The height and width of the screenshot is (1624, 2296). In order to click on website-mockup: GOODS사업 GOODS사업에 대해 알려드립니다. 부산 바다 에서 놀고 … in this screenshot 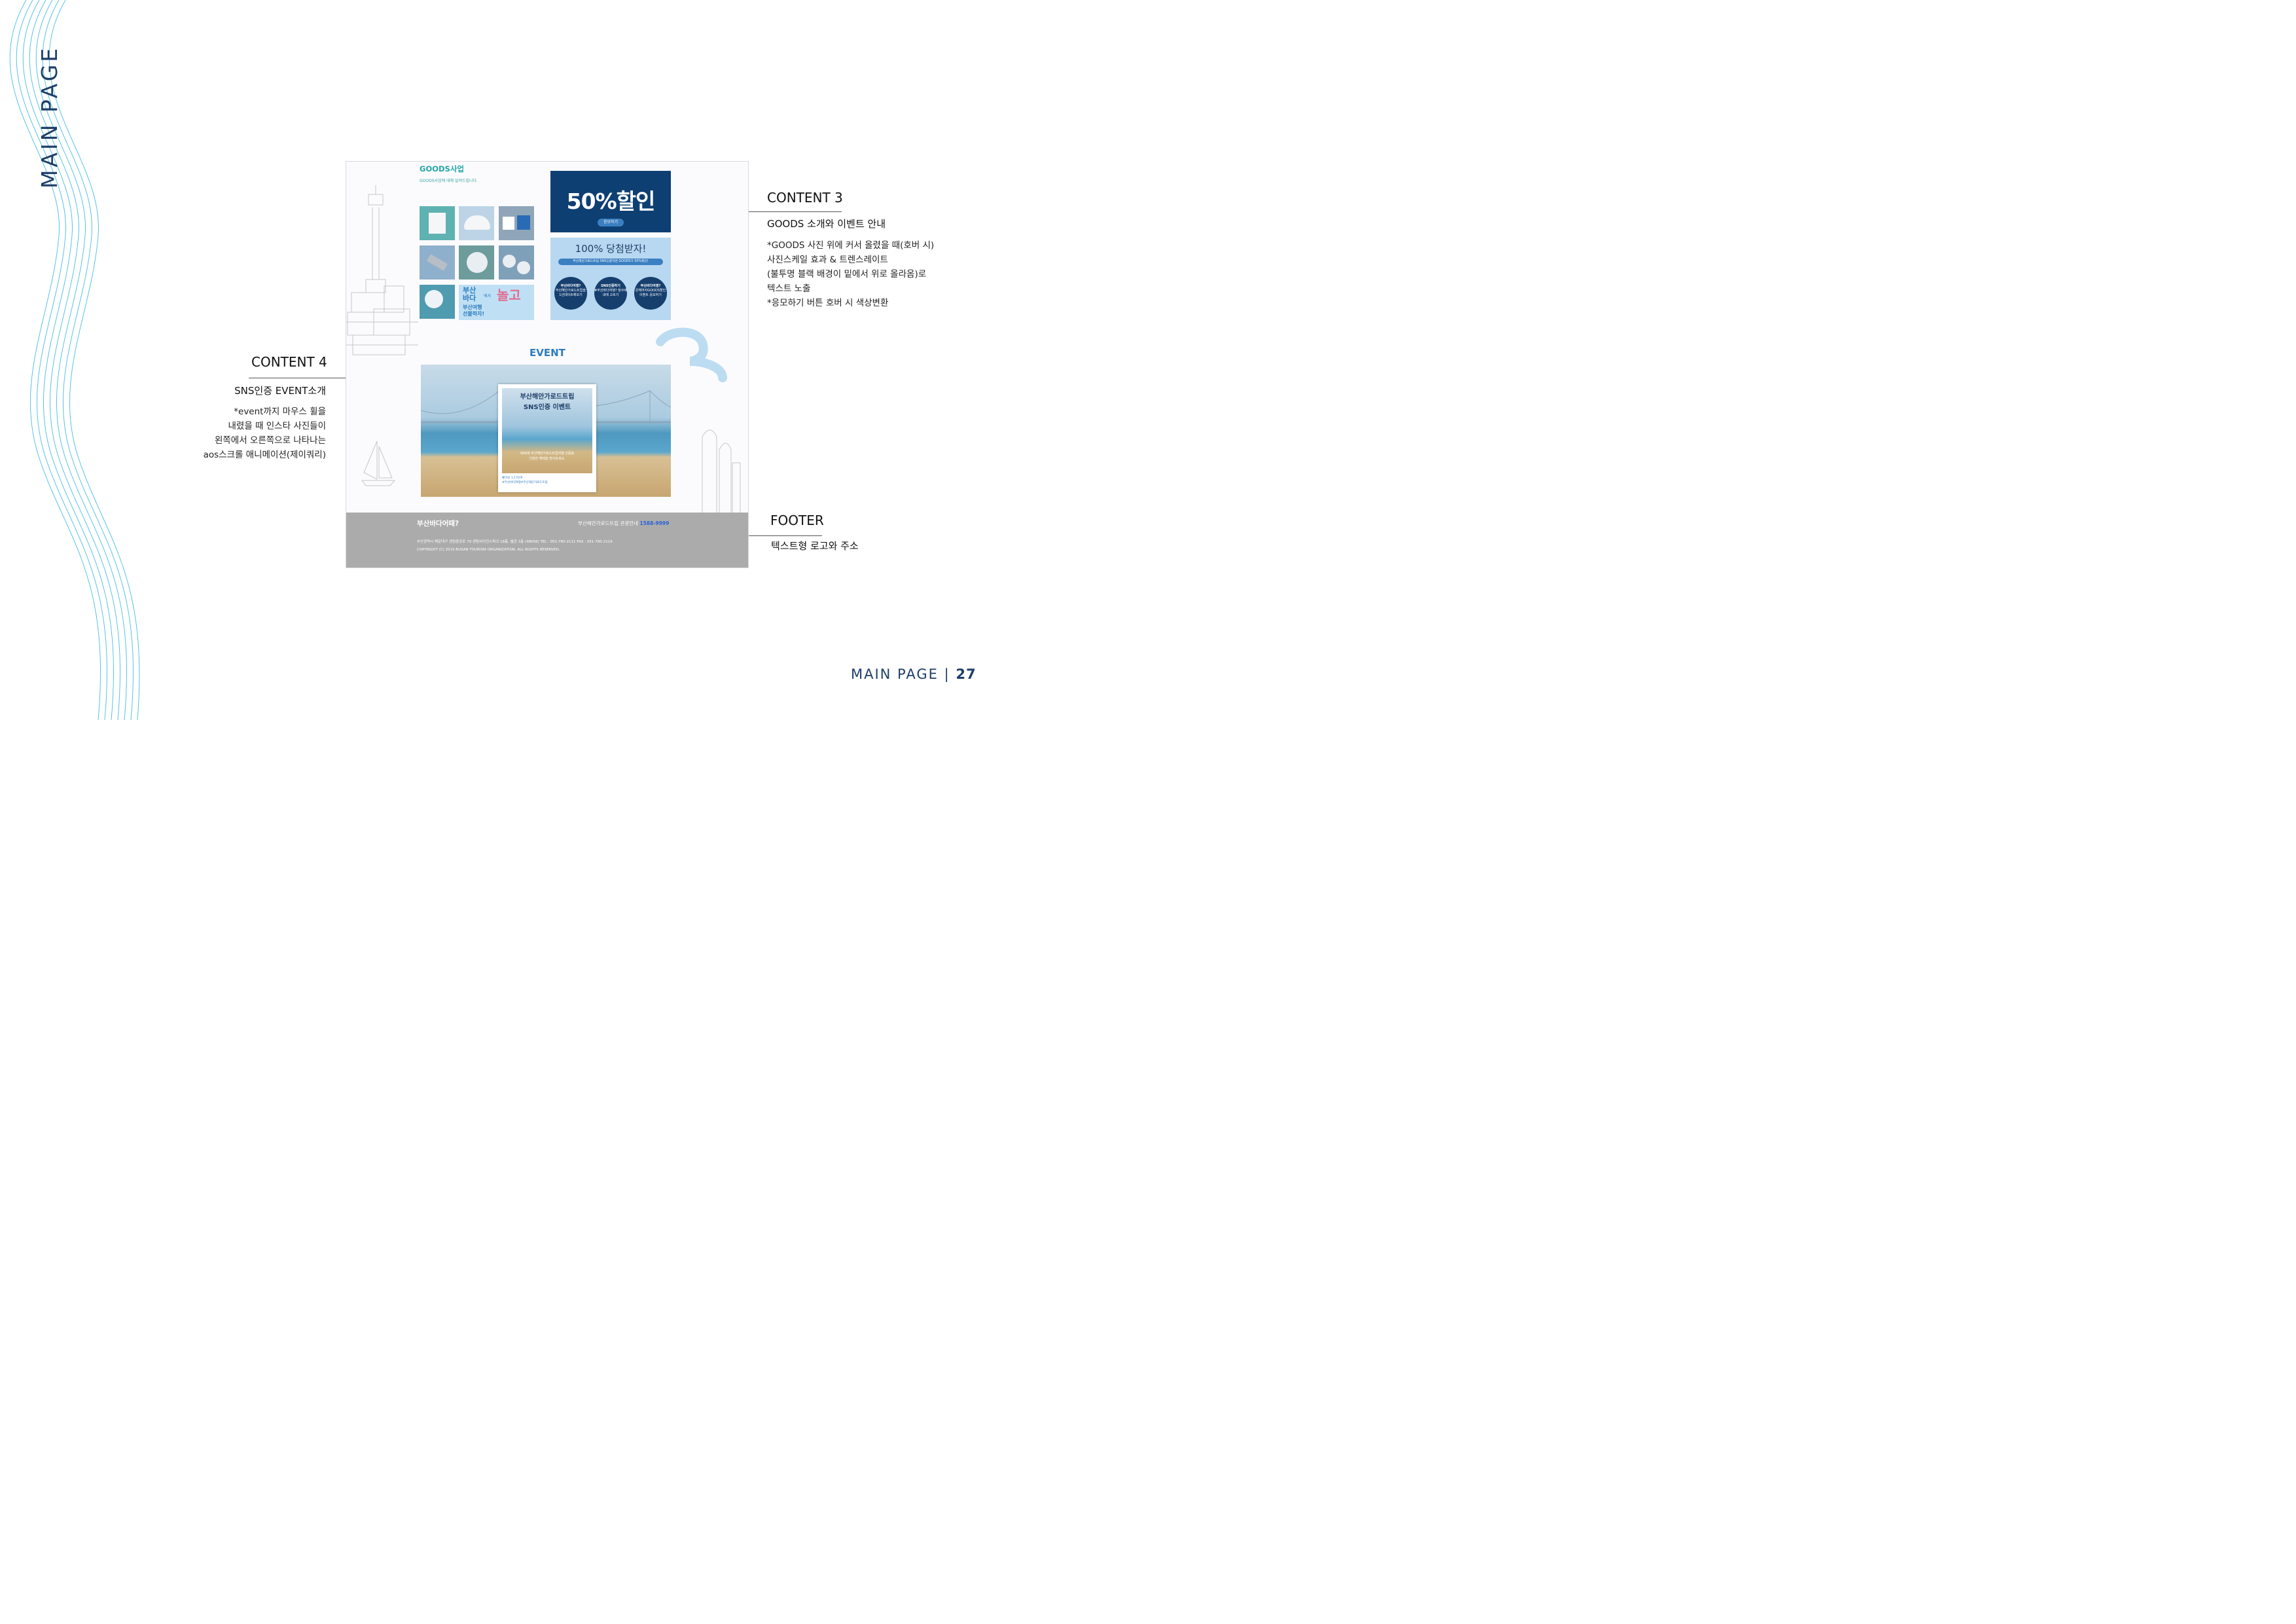, I will do `click(547, 364)`.